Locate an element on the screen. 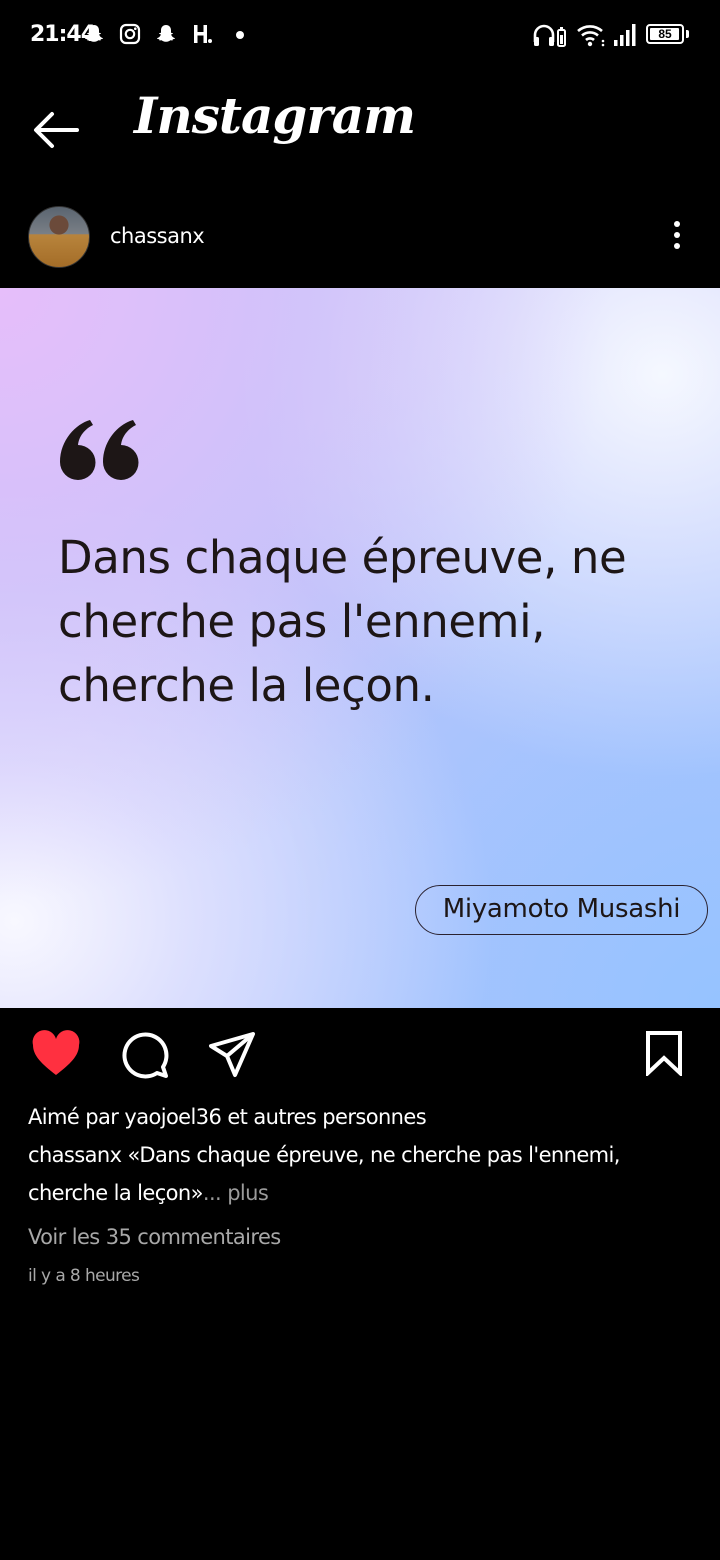 Image resolution: width=720 pixels, height=1560 pixels. battery-icon: 85 is located at coordinates (665, 34).